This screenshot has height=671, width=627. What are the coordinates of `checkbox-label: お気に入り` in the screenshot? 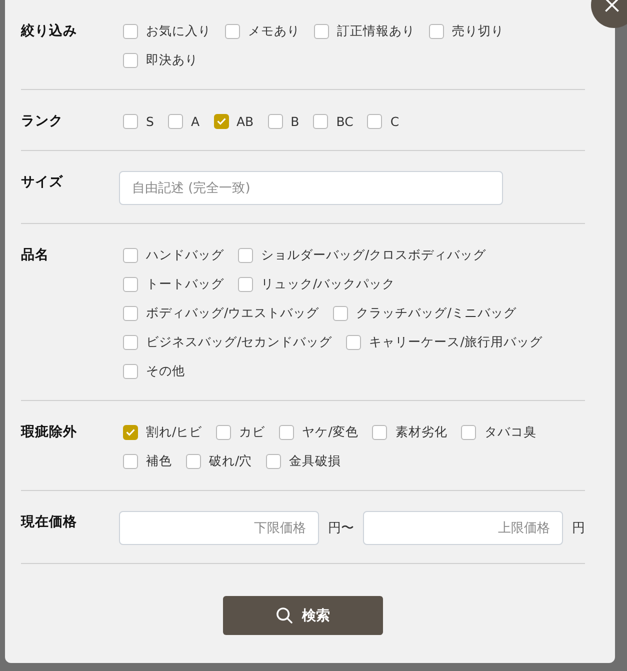 It's located at (178, 31).